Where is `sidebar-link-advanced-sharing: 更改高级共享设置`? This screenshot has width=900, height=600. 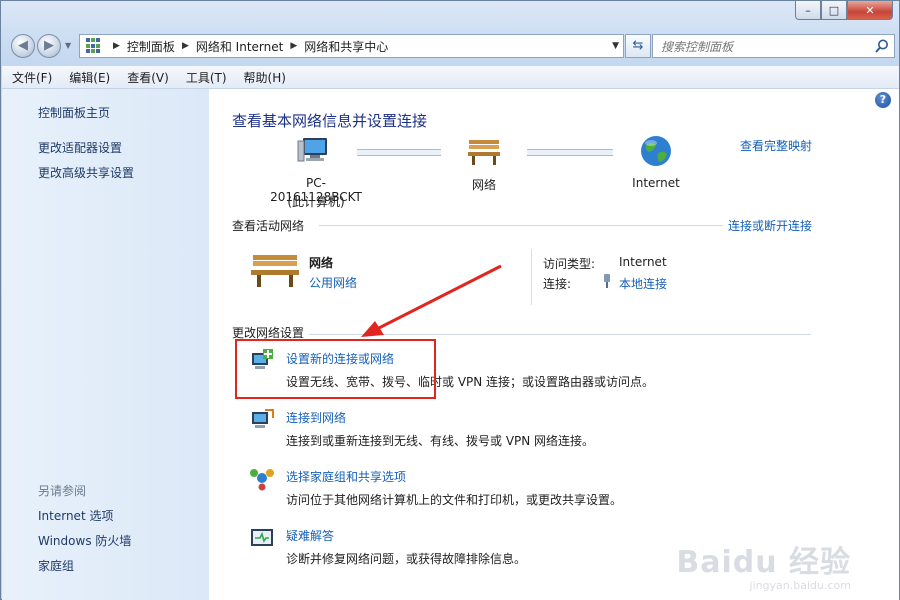 sidebar-link-advanced-sharing: 更改高级共享设置 is located at coordinates (86, 172).